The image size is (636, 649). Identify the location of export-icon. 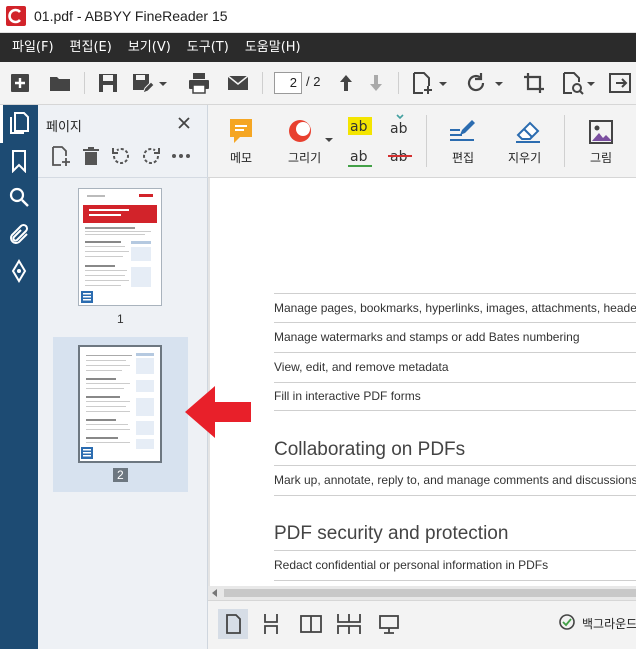
(620, 83).